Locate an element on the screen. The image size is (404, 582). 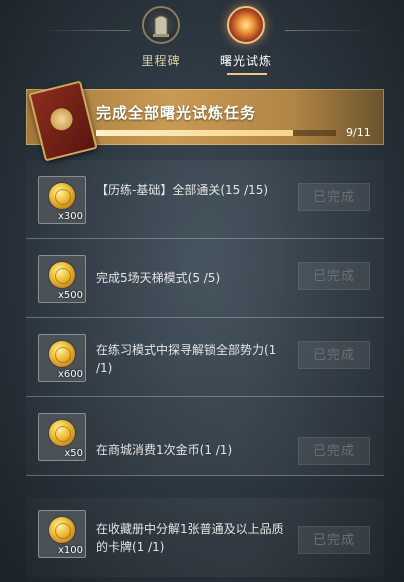
task-row: x100 在收藏册中分解1张普通及以上品质的卡牌(1 /1) 已完成 is located at coordinates (205, 537).